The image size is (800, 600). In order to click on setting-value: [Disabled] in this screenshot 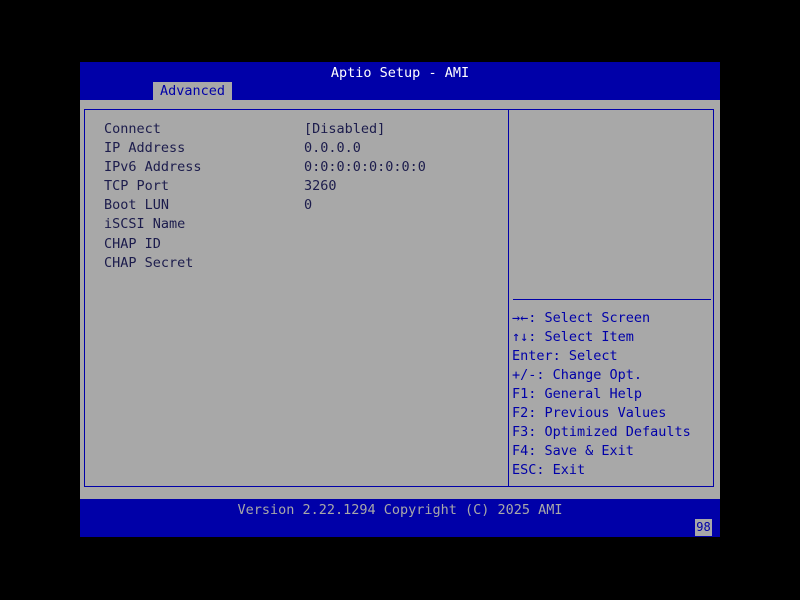, I will do `click(344, 129)`.